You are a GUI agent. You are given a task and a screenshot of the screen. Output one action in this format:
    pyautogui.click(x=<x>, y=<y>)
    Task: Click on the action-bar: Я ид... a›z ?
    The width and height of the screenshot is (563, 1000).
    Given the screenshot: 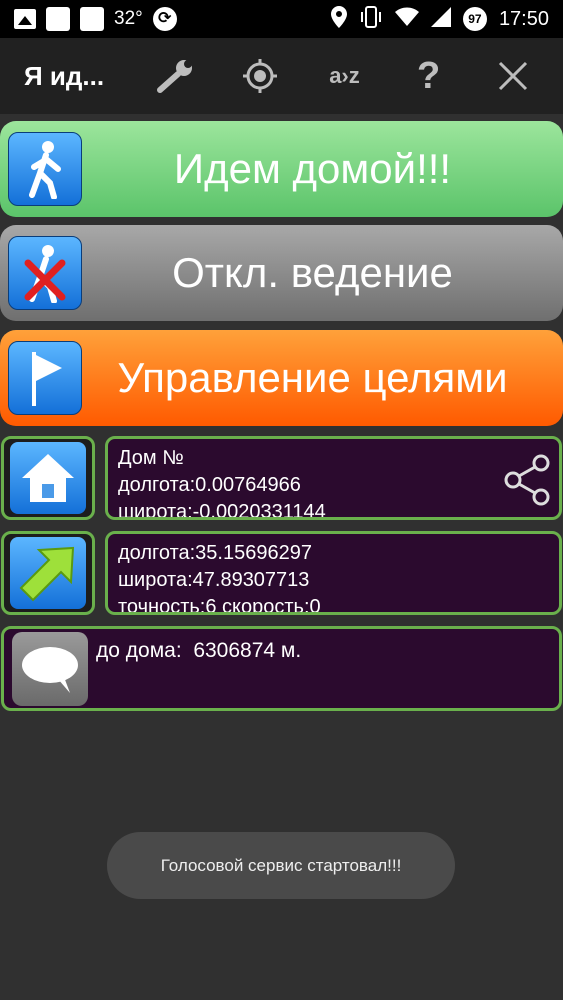 What is the action you would take?
    pyautogui.click(x=281, y=76)
    